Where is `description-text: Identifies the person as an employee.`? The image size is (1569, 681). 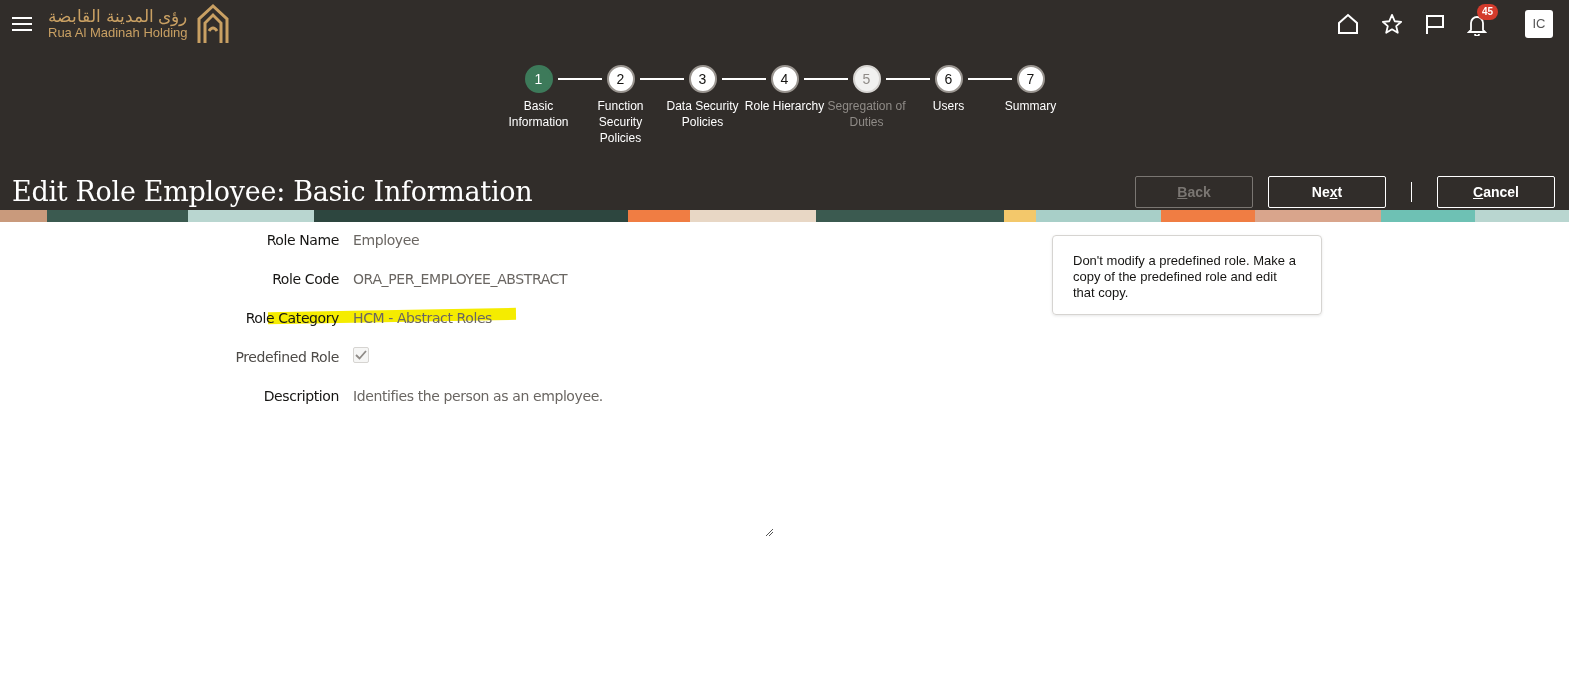 description-text: Identifies the person as an employee. is located at coordinates (478, 396).